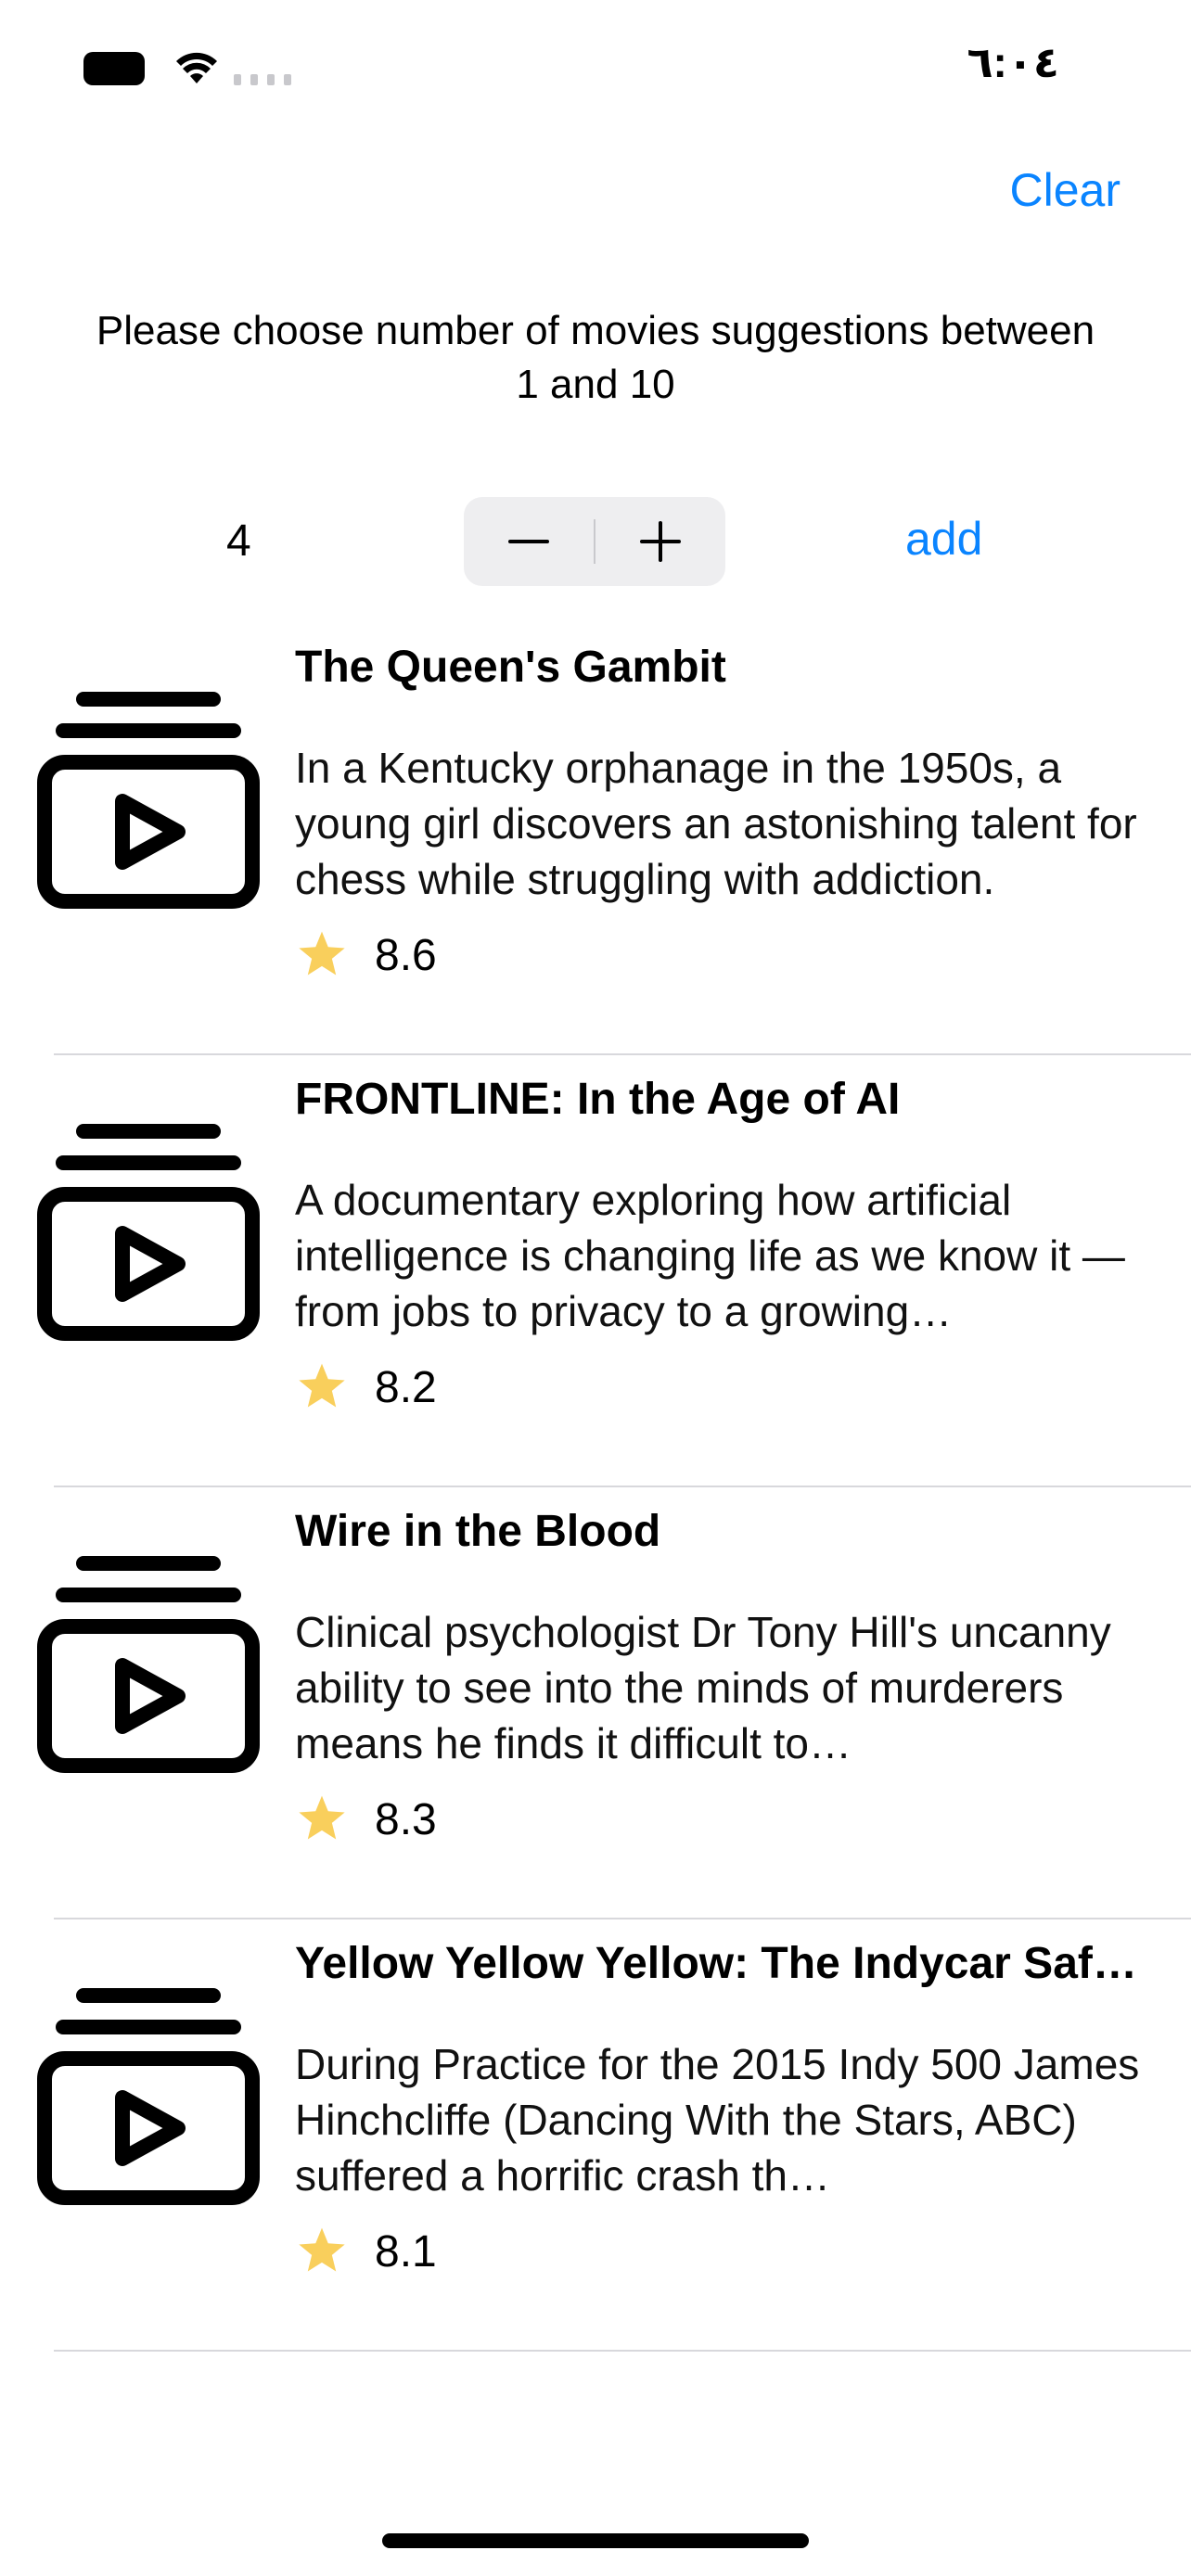 This screenshot has height=2576, width=1191. Describe the element at coordinates (944, 539) in the screenshot. I see `add-button: add` at that location.